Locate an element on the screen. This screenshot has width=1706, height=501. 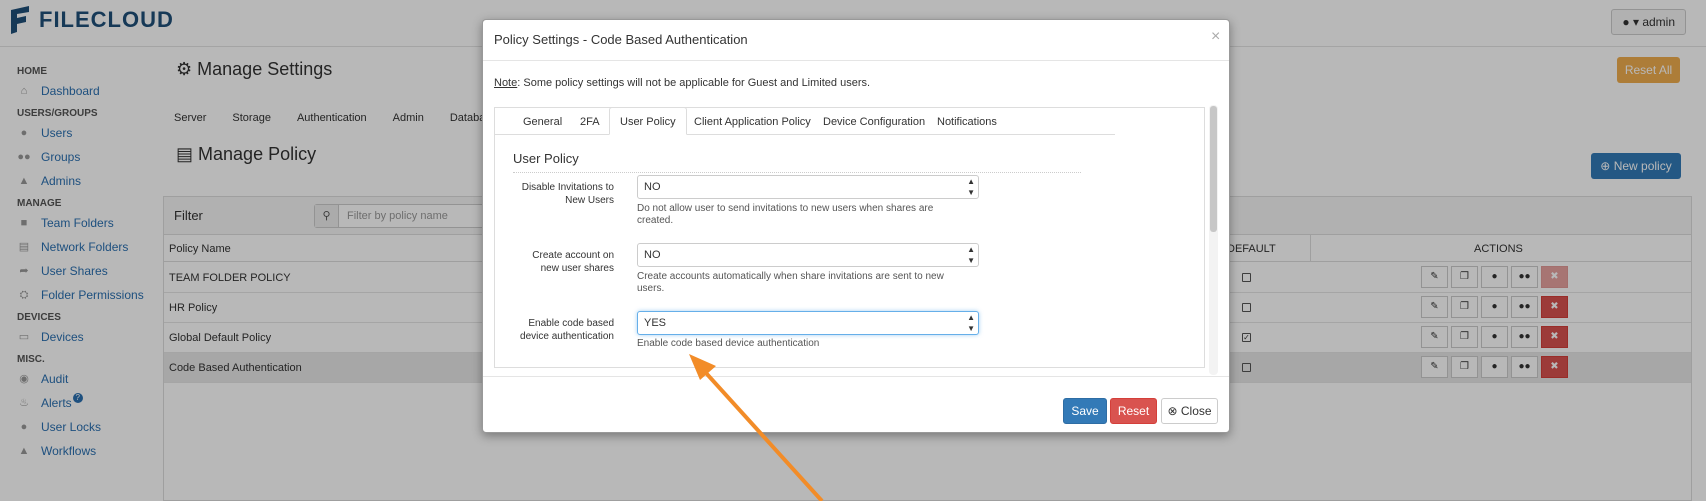
note-label: Note is located at coordinates (506, 83).